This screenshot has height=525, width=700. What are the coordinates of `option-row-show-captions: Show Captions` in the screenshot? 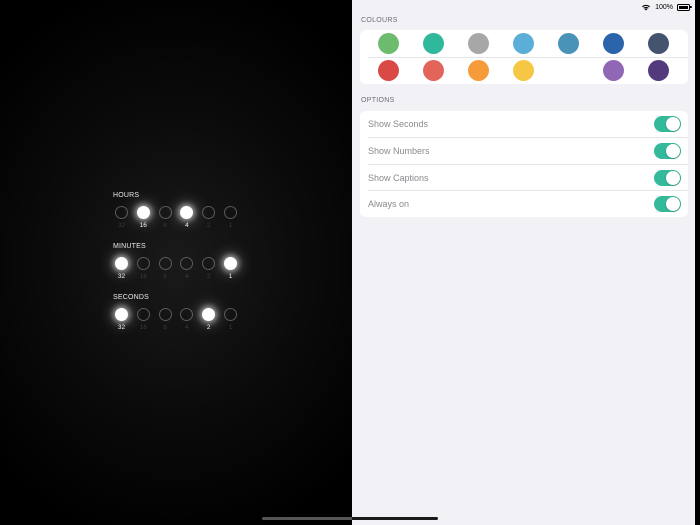 It's located at (524, 178).